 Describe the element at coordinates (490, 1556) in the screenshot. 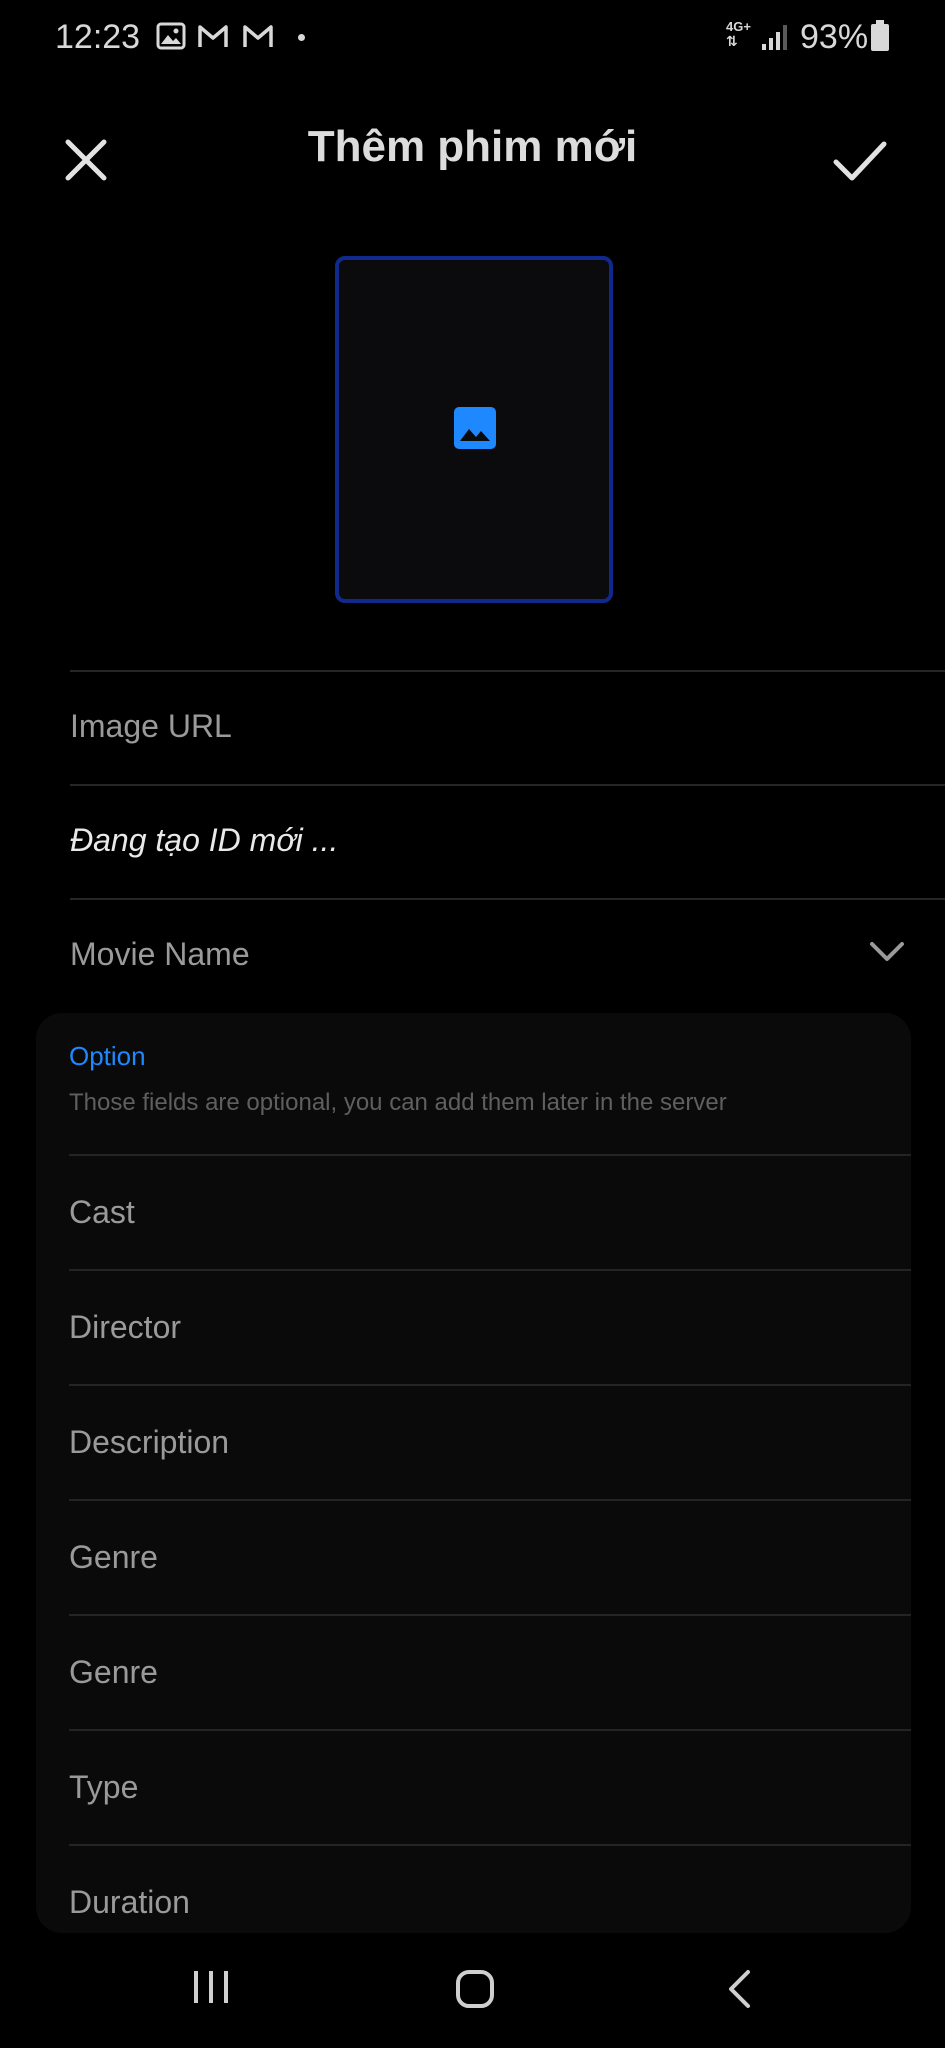

I see `genre-field: Genre` at that location.